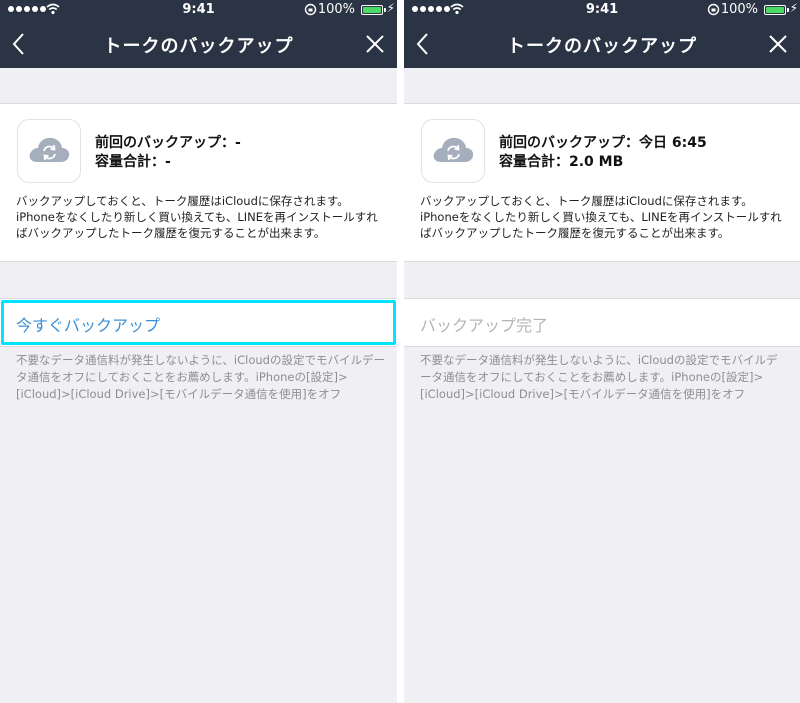 This screenshot has height=703, width=800. I want to click on last-backup-row: 前回のバックアップ：今日 6:45, so click(603, 143).